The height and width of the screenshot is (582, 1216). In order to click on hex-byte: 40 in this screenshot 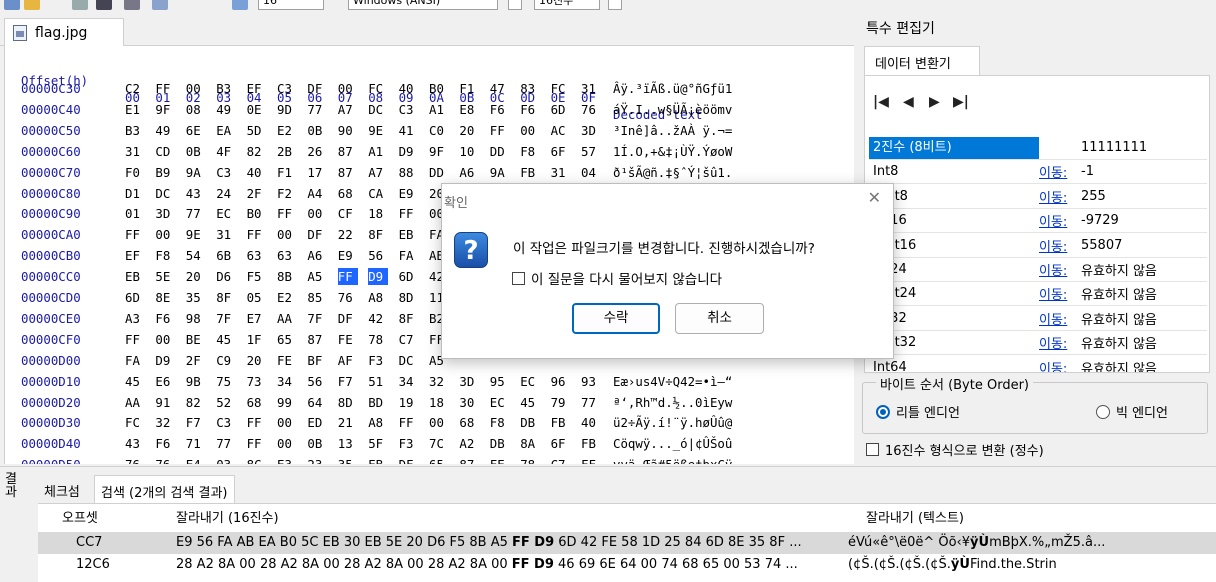, I will do `click(410, 88)`.